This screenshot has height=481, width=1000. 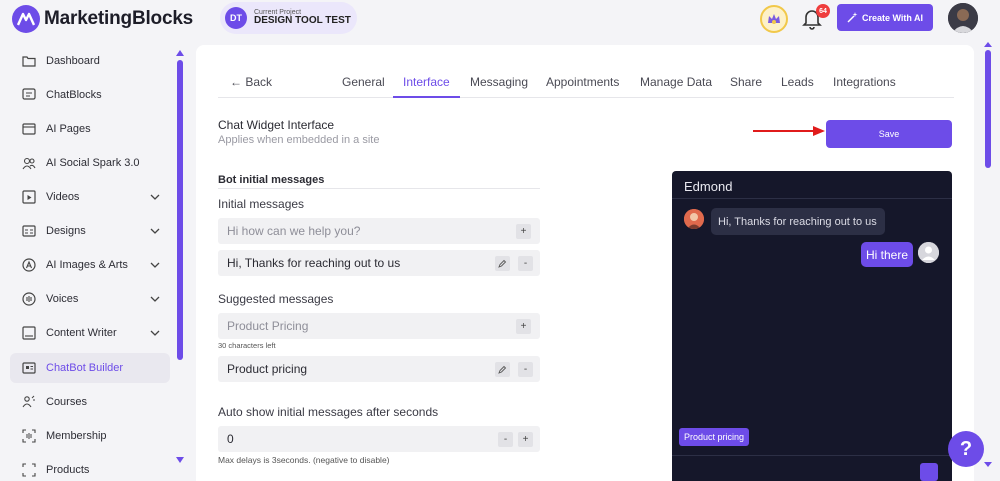 I want to click on decrement-button: -, so click(x=505, y=439).